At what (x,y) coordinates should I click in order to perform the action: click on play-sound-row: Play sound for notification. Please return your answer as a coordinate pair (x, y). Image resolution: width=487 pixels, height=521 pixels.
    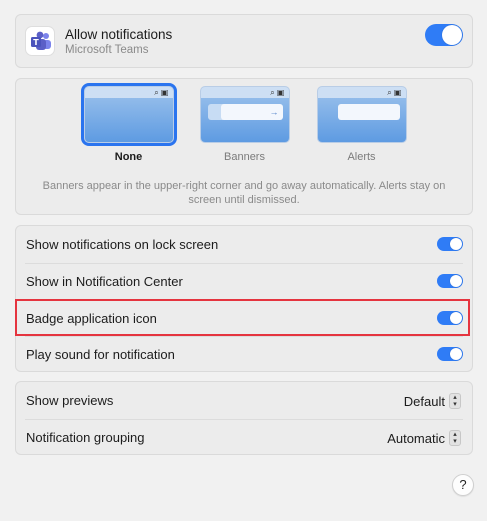
    Looking at the image, I should click on (244, 354).